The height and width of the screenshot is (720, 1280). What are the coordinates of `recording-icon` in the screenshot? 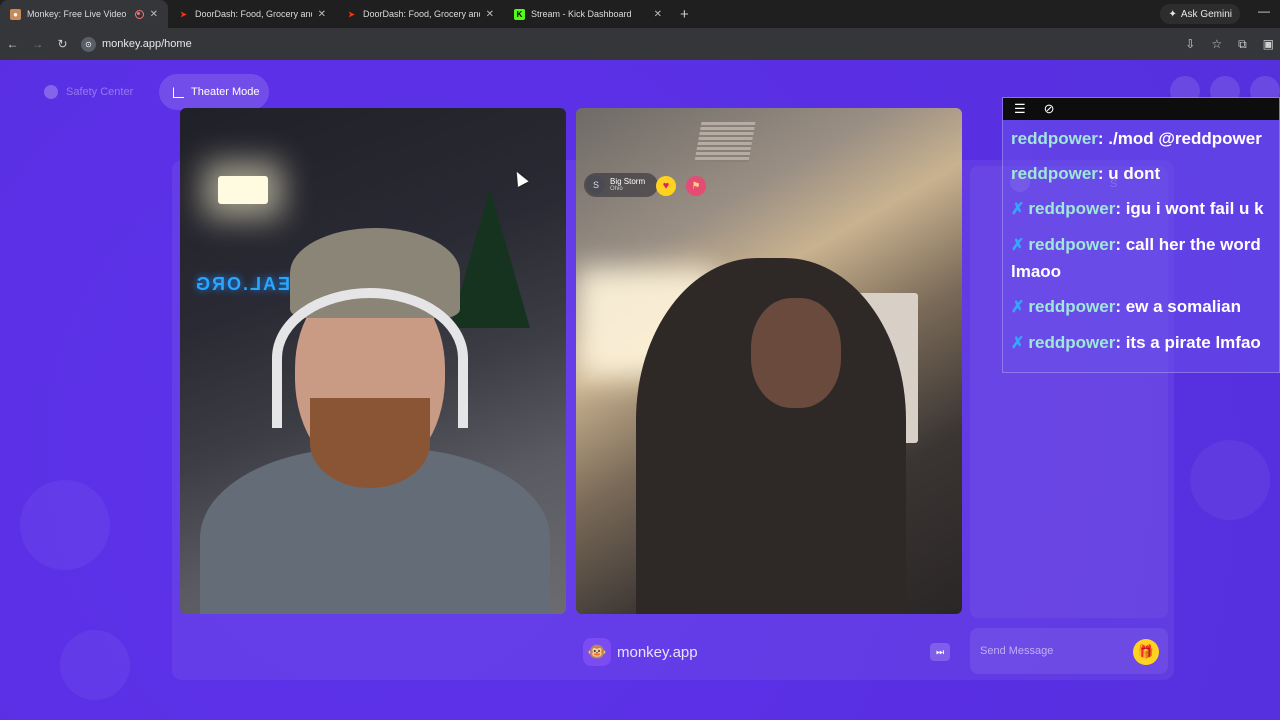 It's located at (139, 14).